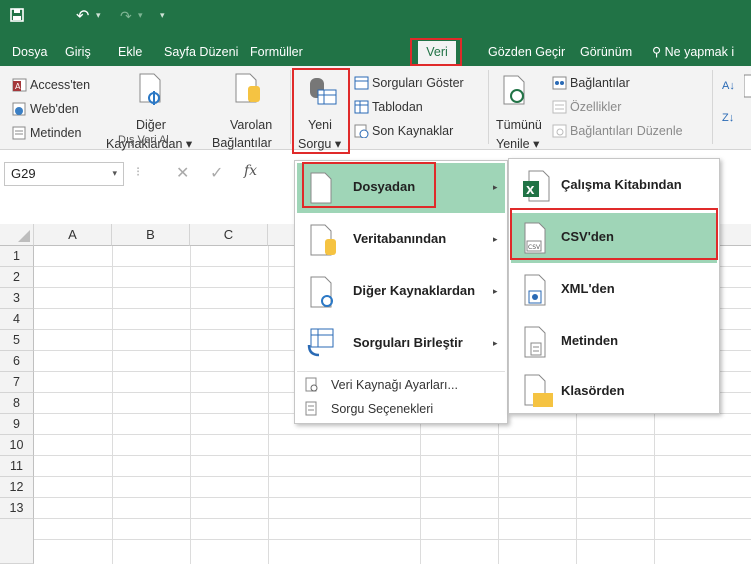  Describe the element at coordinates (54, 109) in the screenshot. I see `web-button: Web'den` at that location.